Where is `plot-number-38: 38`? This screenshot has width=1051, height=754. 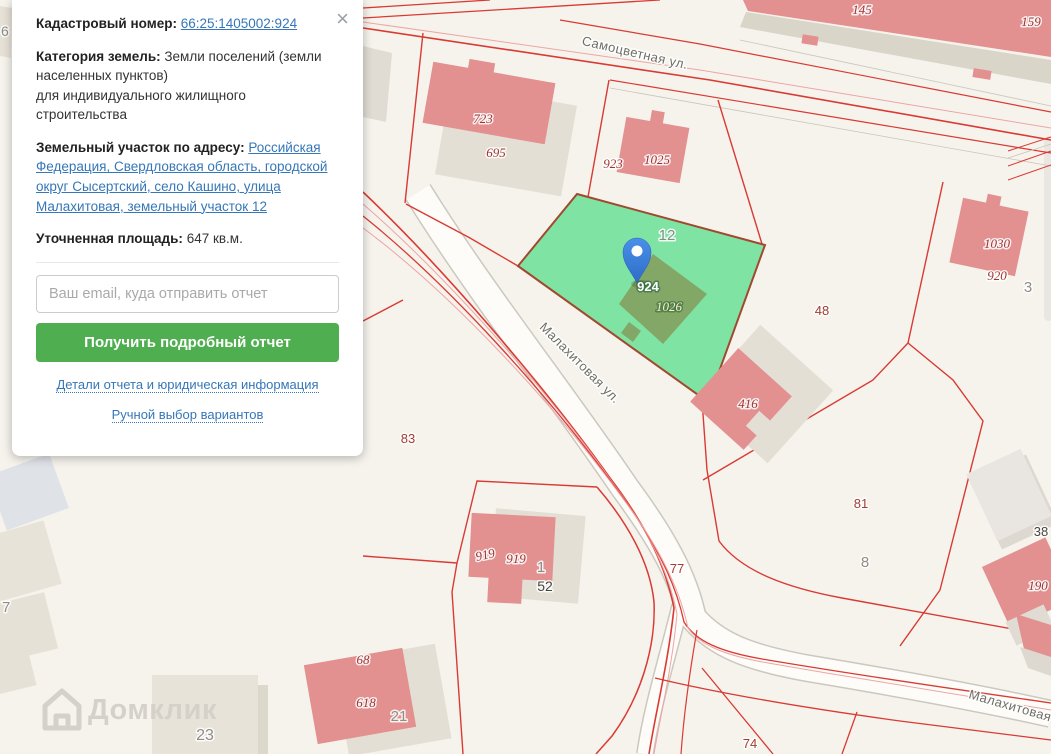
plot-number-38: 38 is located at coordinates (1041, 531).